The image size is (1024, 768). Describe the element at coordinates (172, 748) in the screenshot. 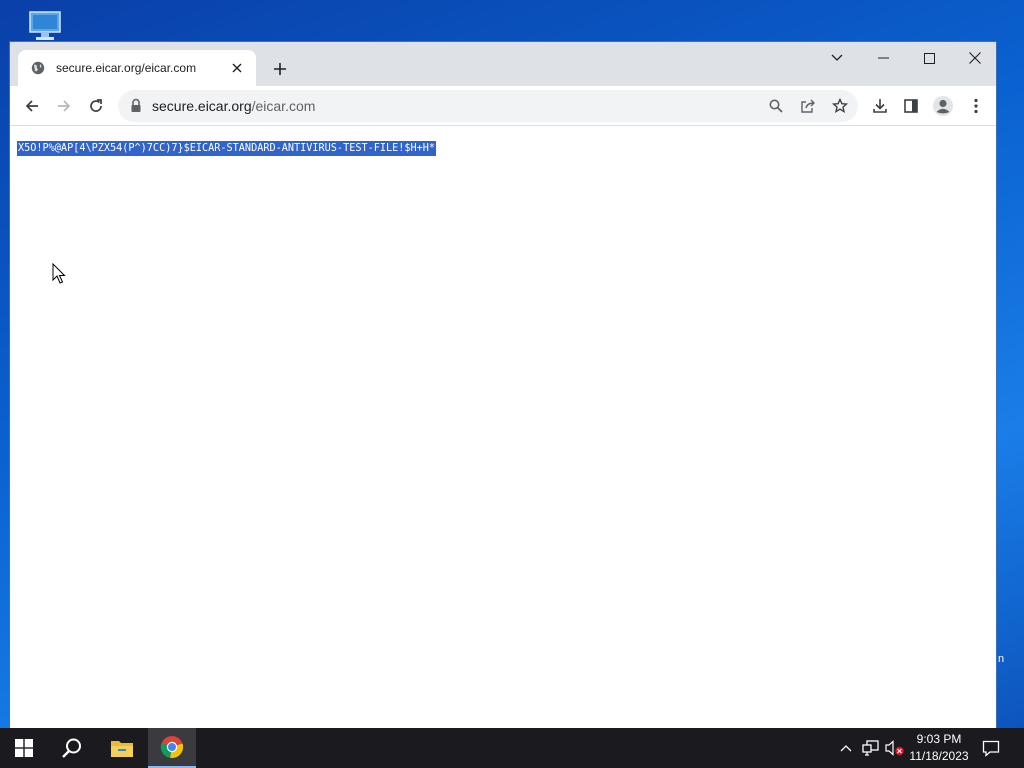

I see `chrome-taskbar-icon` at that location.